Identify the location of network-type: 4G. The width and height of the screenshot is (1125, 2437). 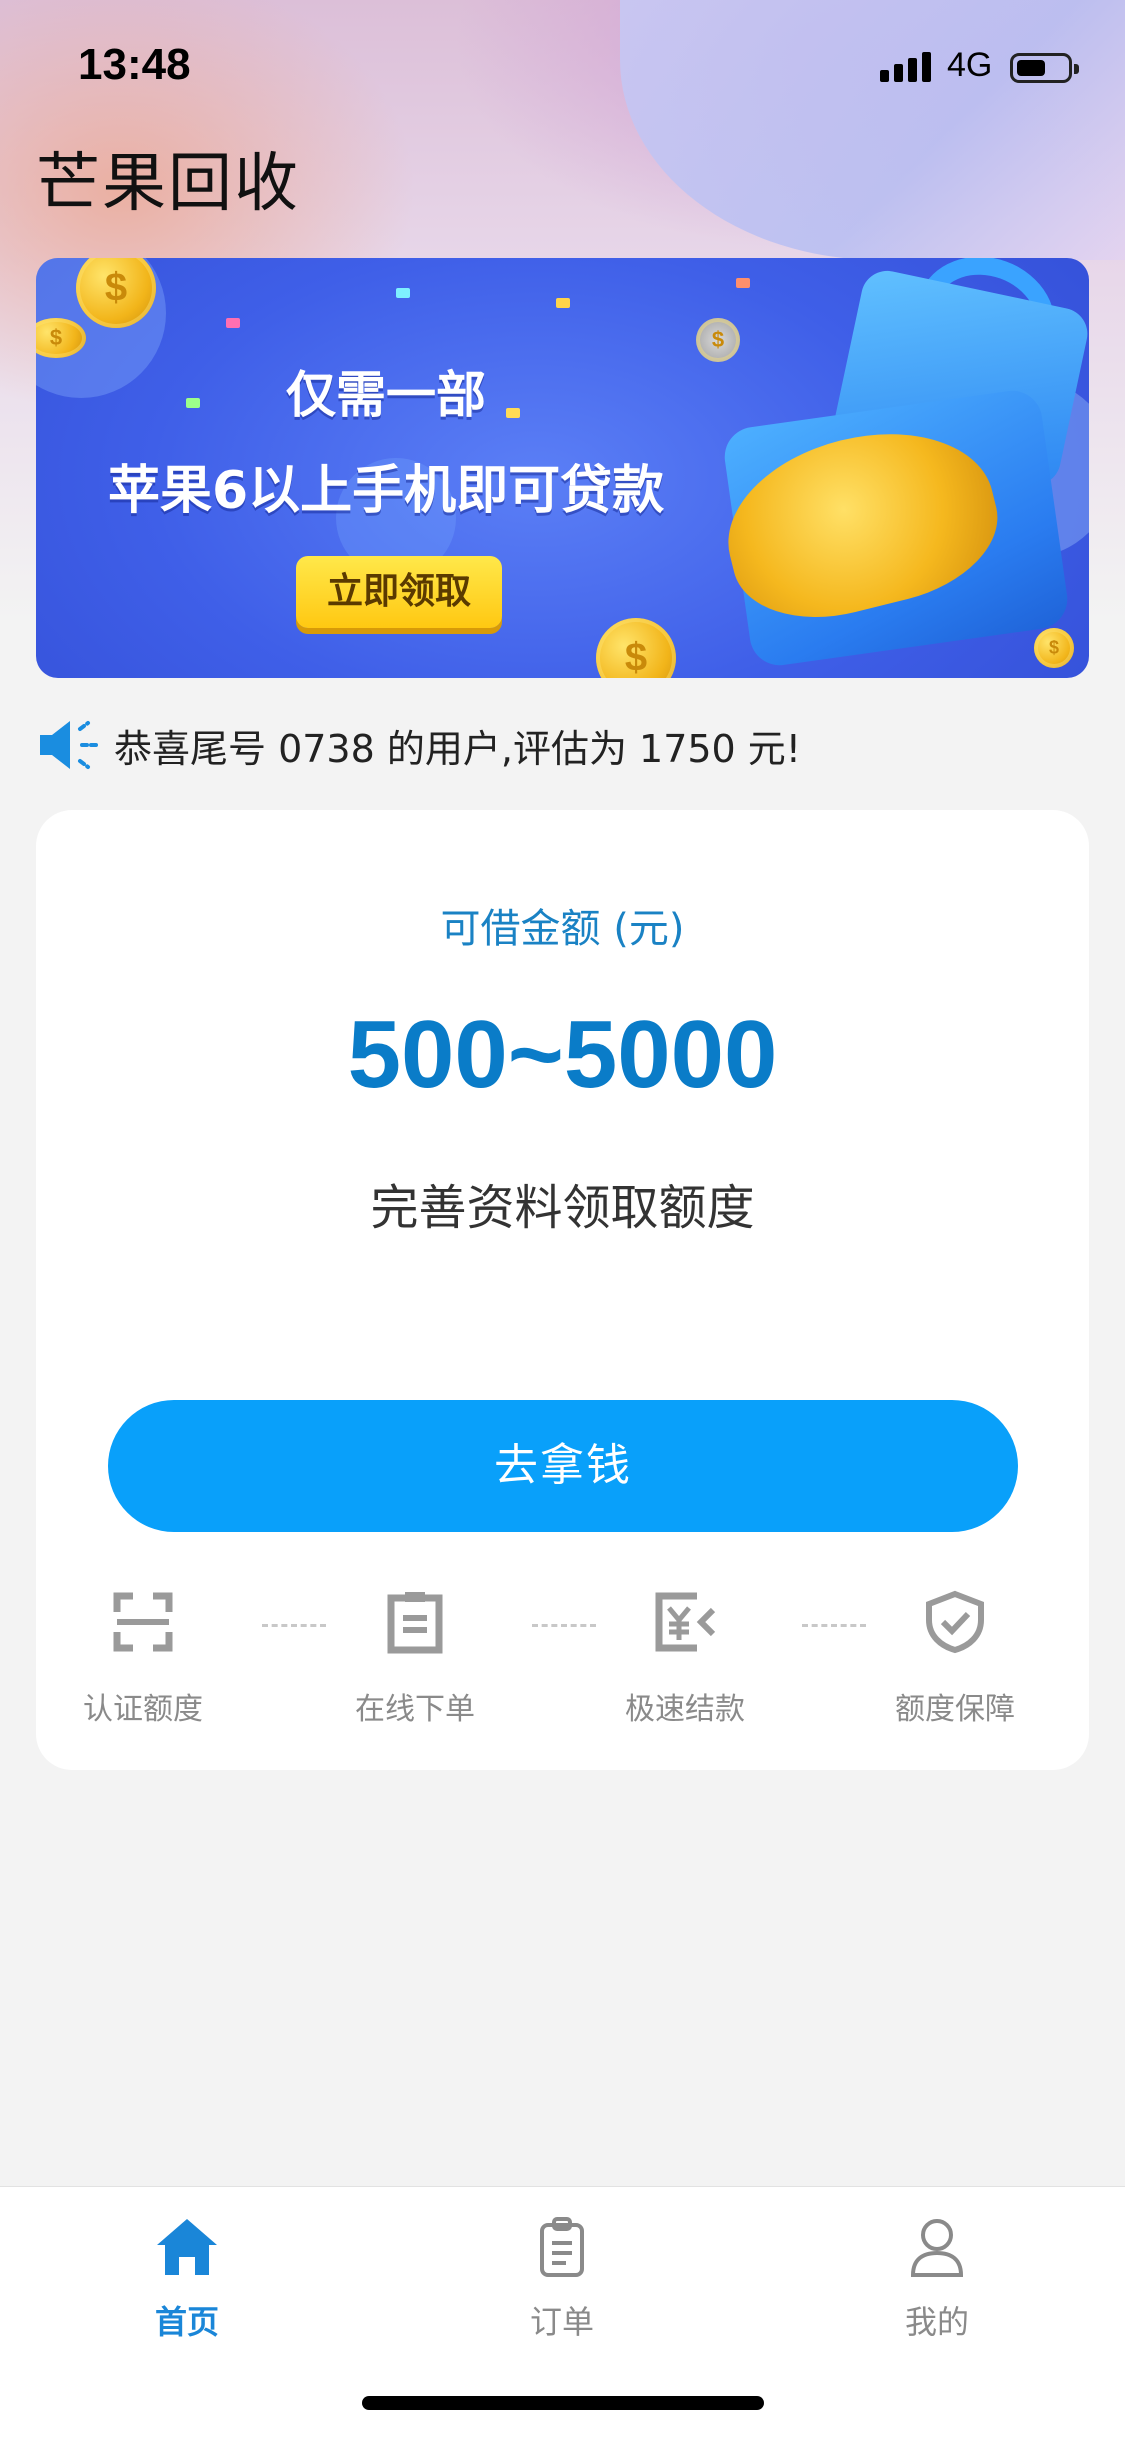
(970, 65).